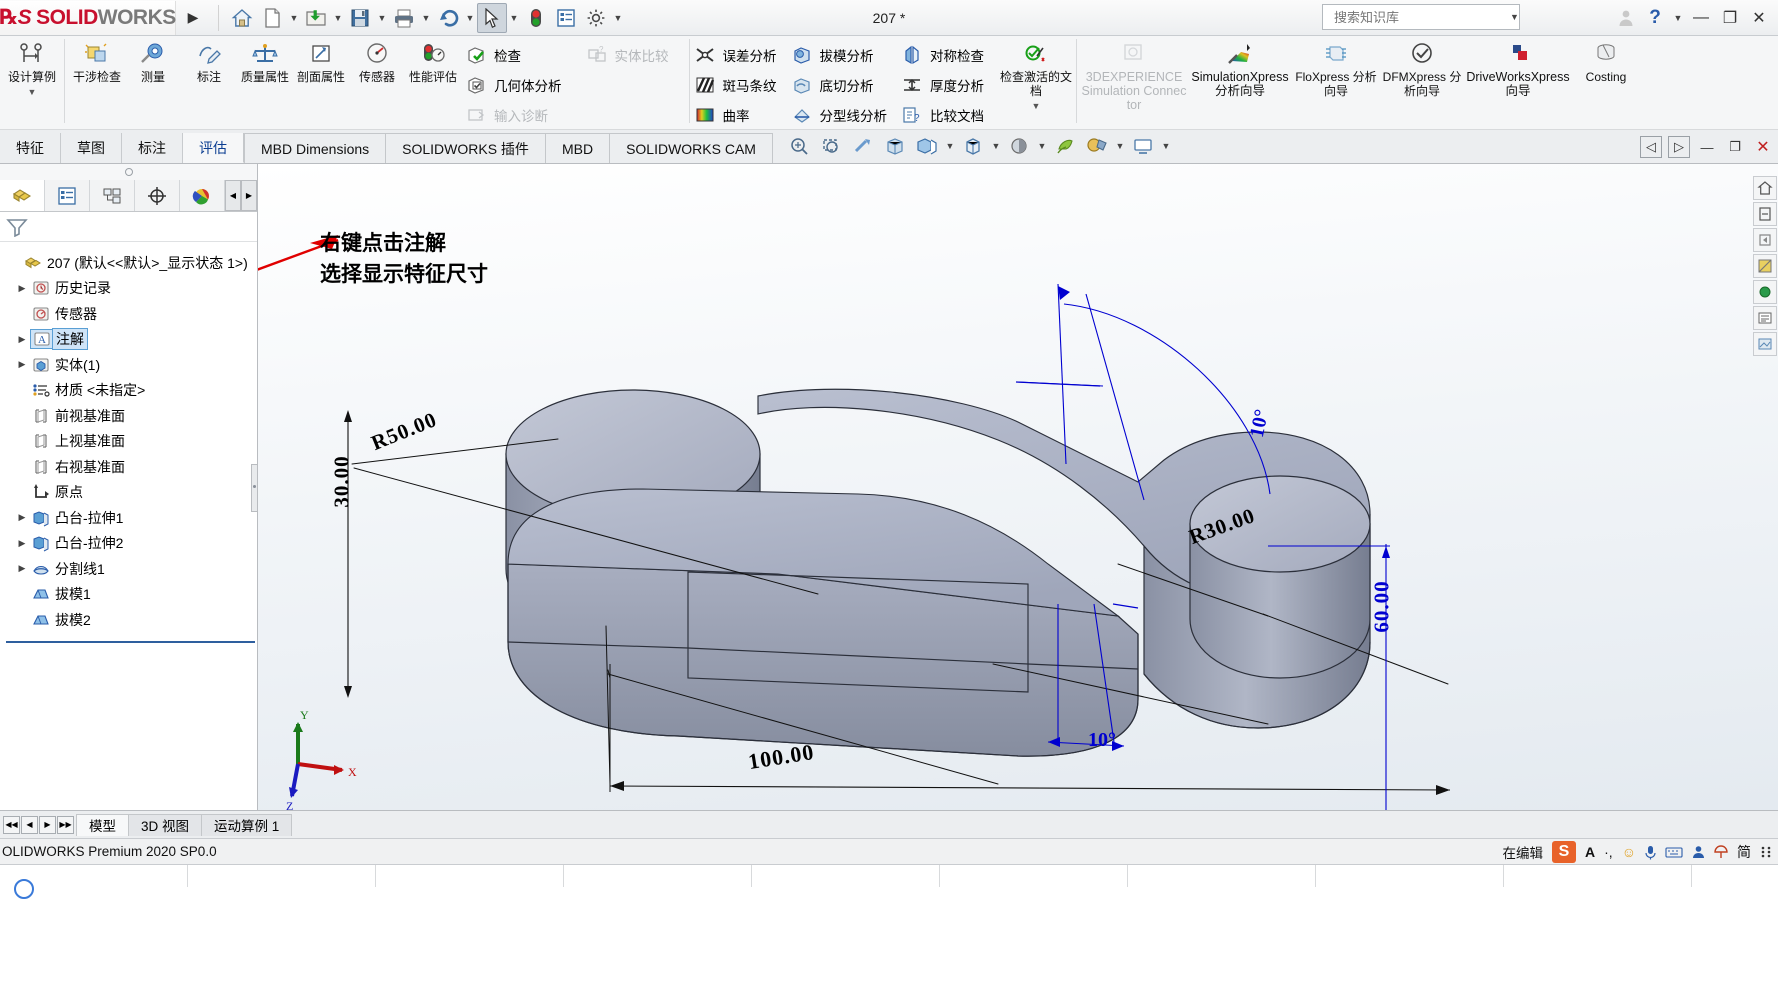 This screenshot has width=1778, height=1000. Describe the element at coordinates (596, 18) in the screenshot. I see `gear-icon` at that location.